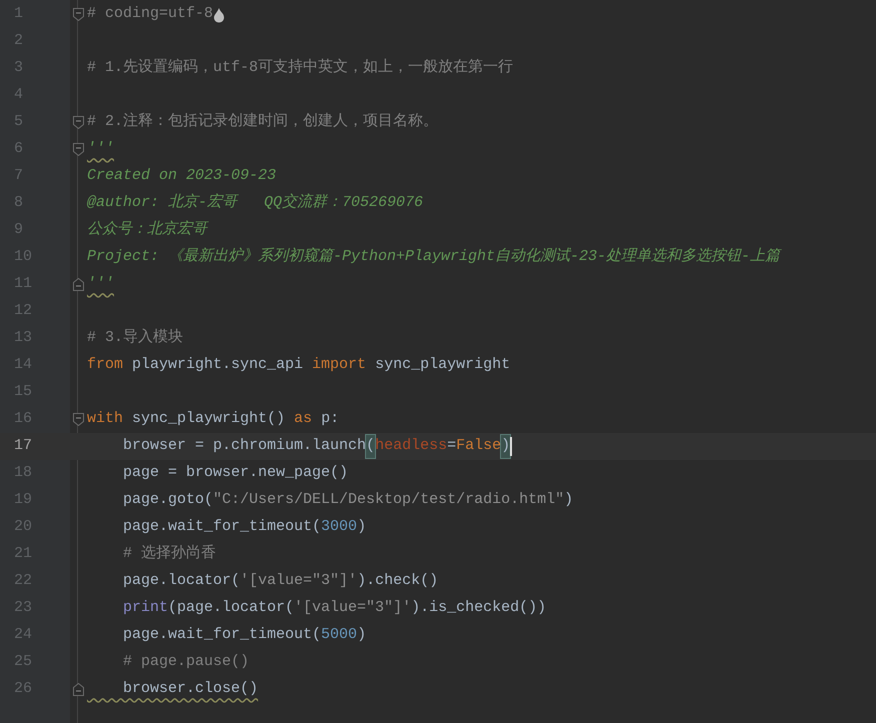 Image resolution: width=876 pixels, height=723 pixels. Describe the element at coordinates (262, 122) in the screenshot. I see `code-text: # 2.注释：包括记录创建时间，创建人，项目名称。` at that location.